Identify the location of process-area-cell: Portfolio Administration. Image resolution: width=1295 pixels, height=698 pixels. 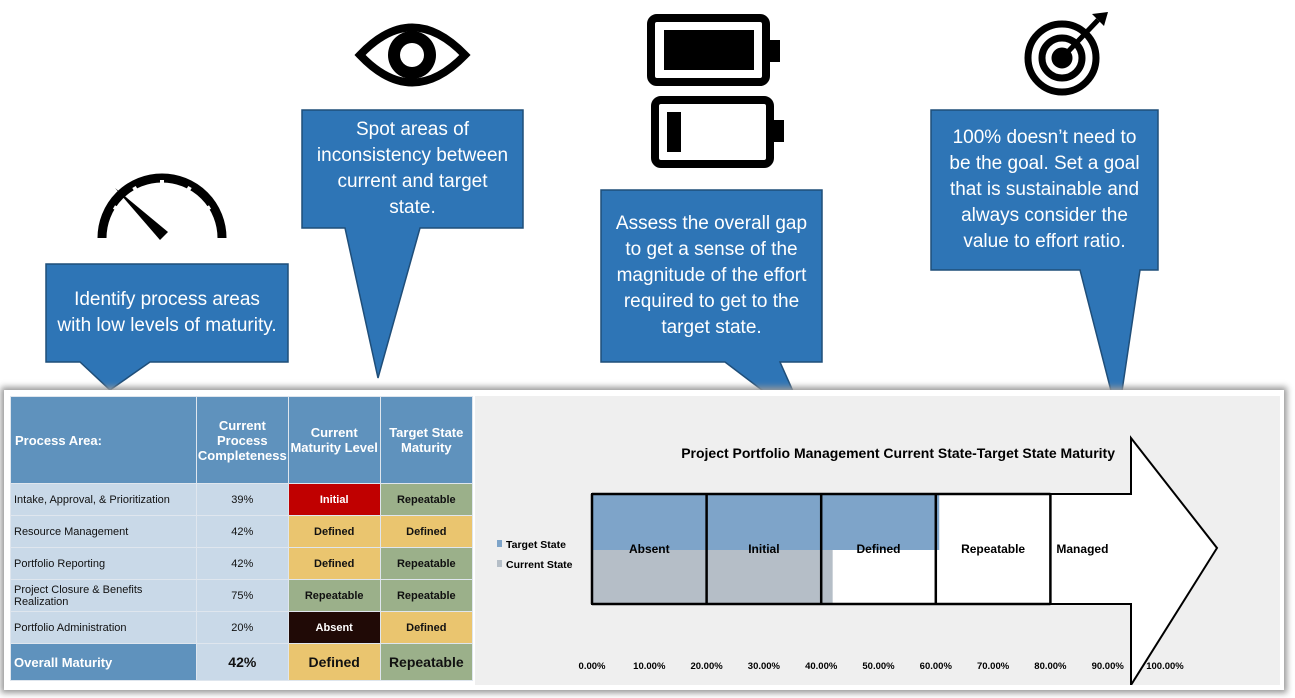
(103, 627).